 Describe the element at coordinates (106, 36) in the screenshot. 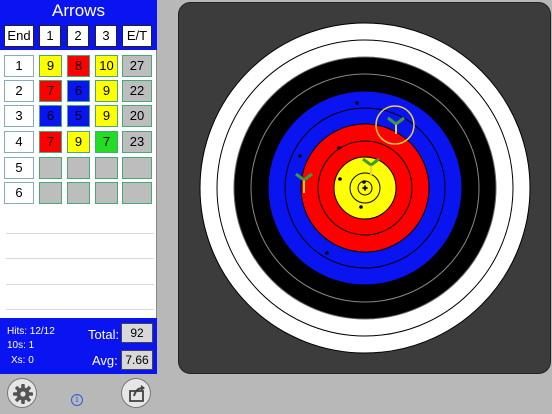

I see `header-arrow-3: 3` at that location.